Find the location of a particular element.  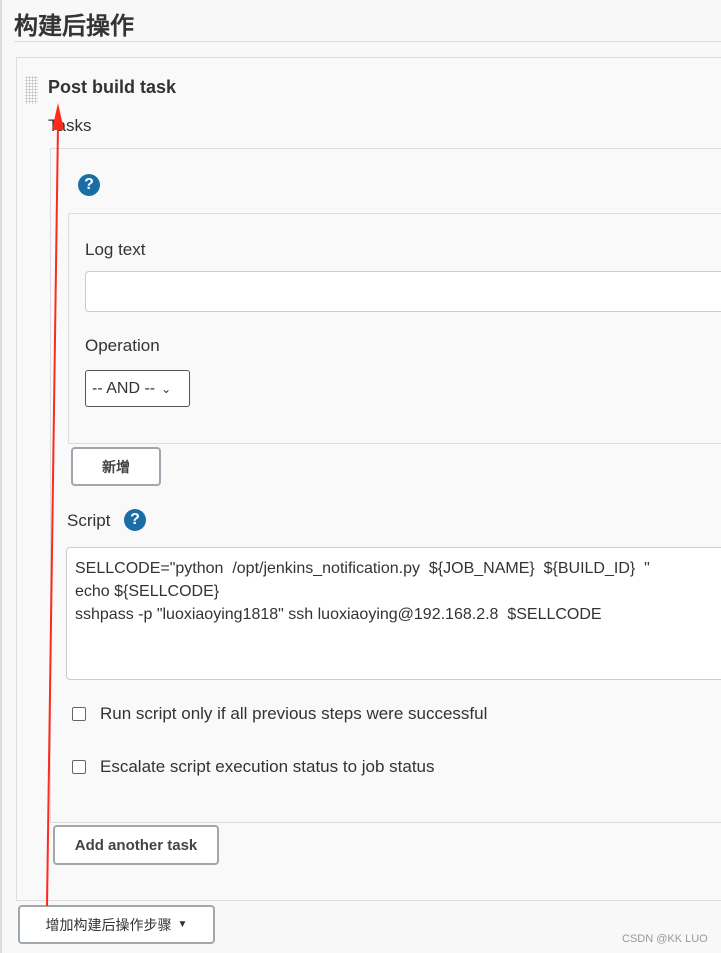

annotation-arrow is located at coordinates (55, 505).